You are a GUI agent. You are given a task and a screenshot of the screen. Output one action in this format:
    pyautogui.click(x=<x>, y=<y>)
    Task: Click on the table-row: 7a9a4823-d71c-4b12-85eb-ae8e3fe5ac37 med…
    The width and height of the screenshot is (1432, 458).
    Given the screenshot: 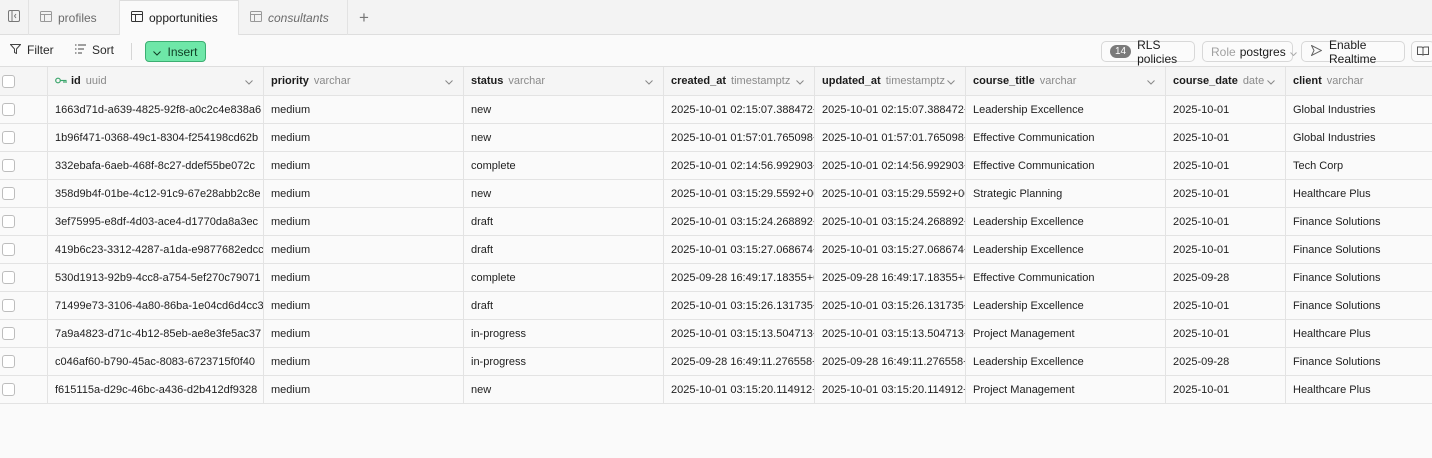 What is the action you would take?
    pyautogui.click(x=716, y=334)
    